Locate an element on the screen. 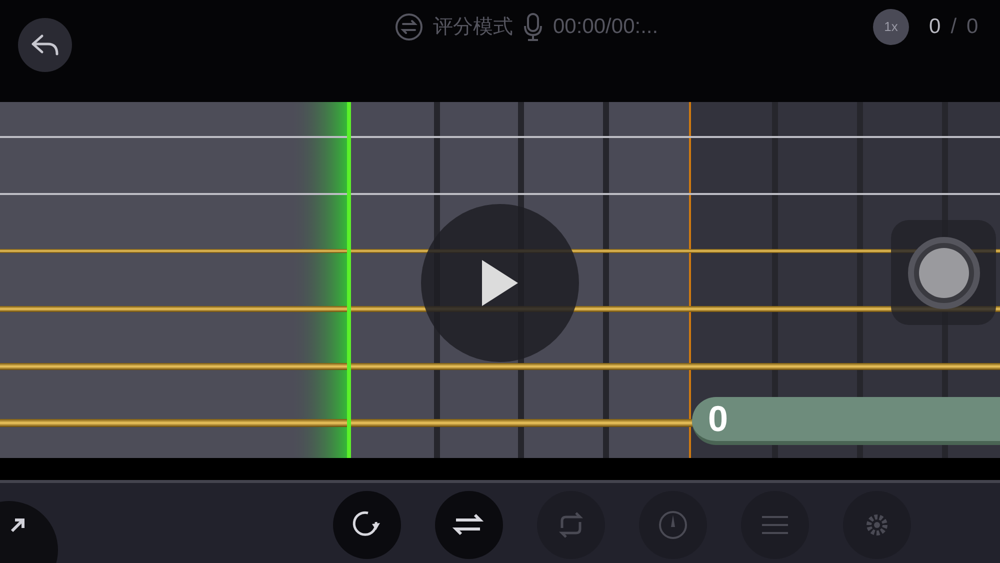 The width and height of the screenshot is (1000, 563). mode-label: 评分模式 is located at coordinates (473, 27).